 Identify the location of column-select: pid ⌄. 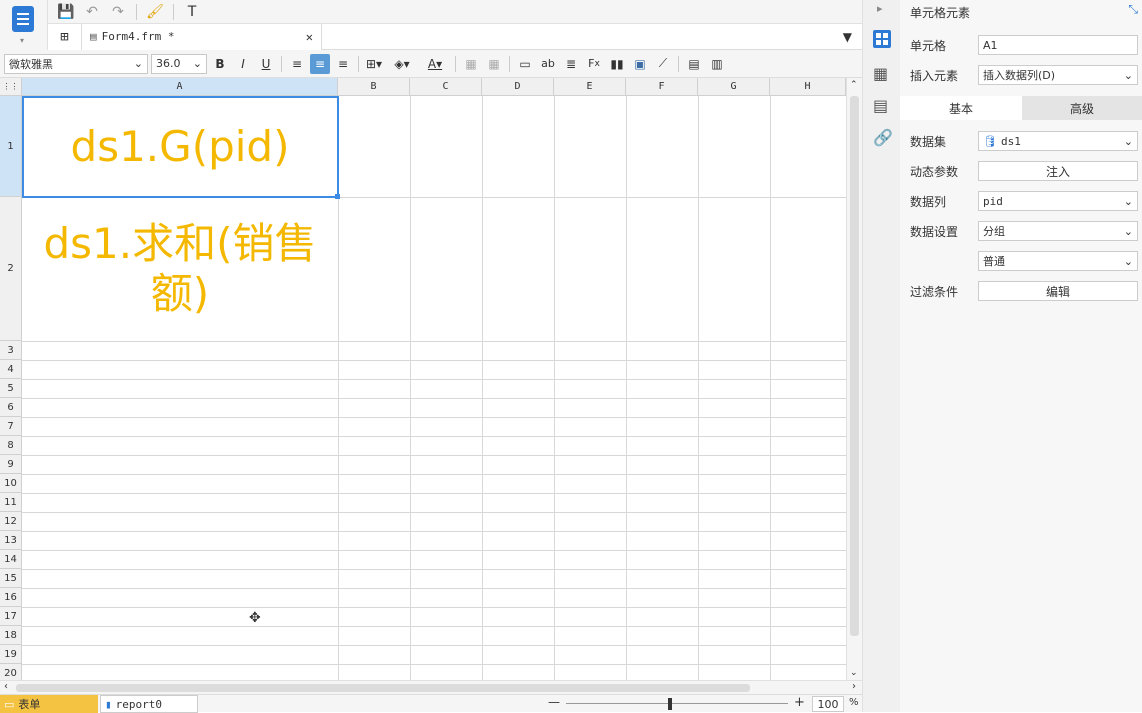
(1058, 201).